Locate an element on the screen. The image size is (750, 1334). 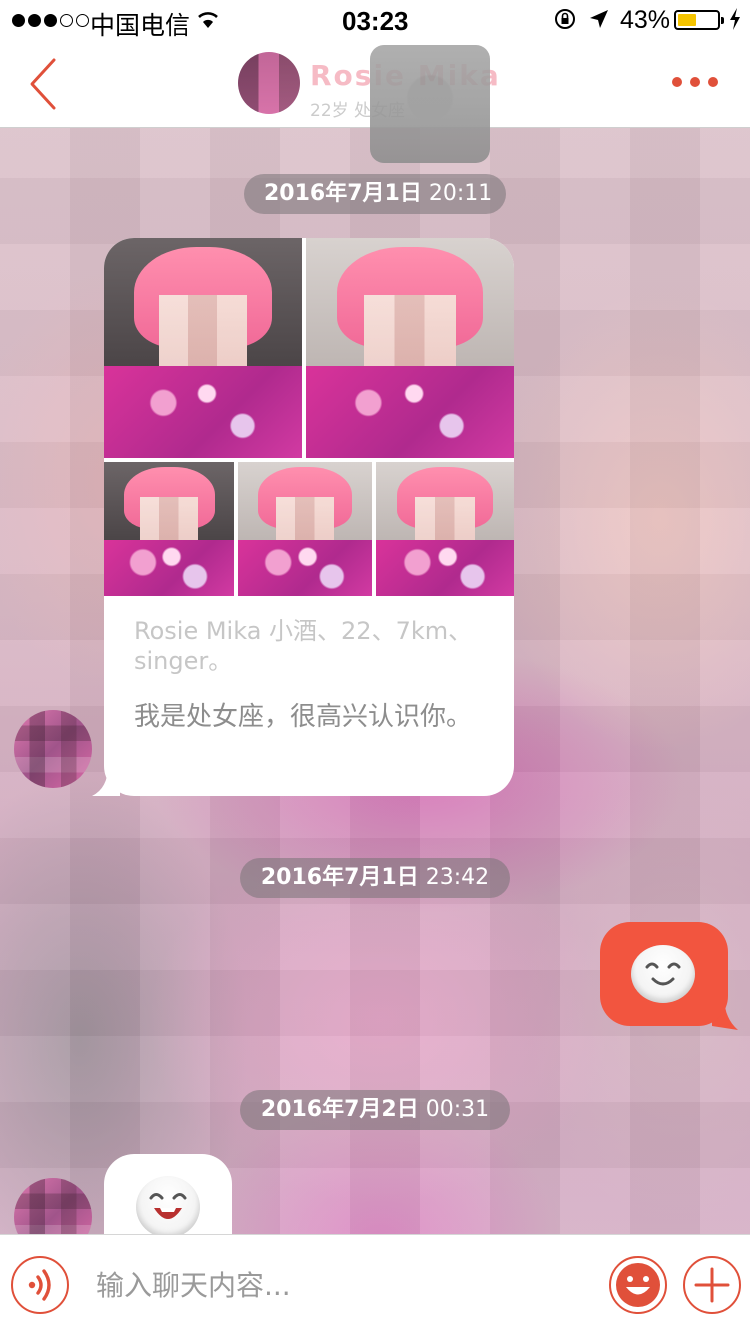
chevron-left-icon is located at coordinates (45, 84).